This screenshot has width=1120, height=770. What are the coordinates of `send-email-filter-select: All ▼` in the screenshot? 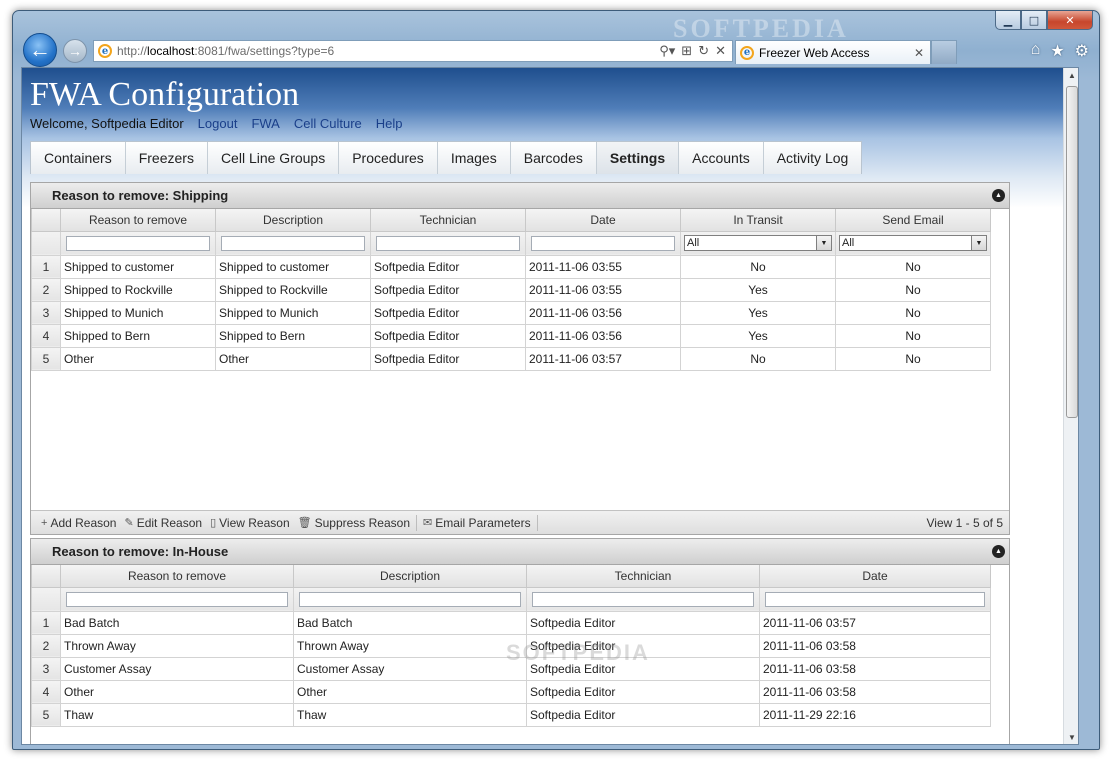 It's located at (913, 243).